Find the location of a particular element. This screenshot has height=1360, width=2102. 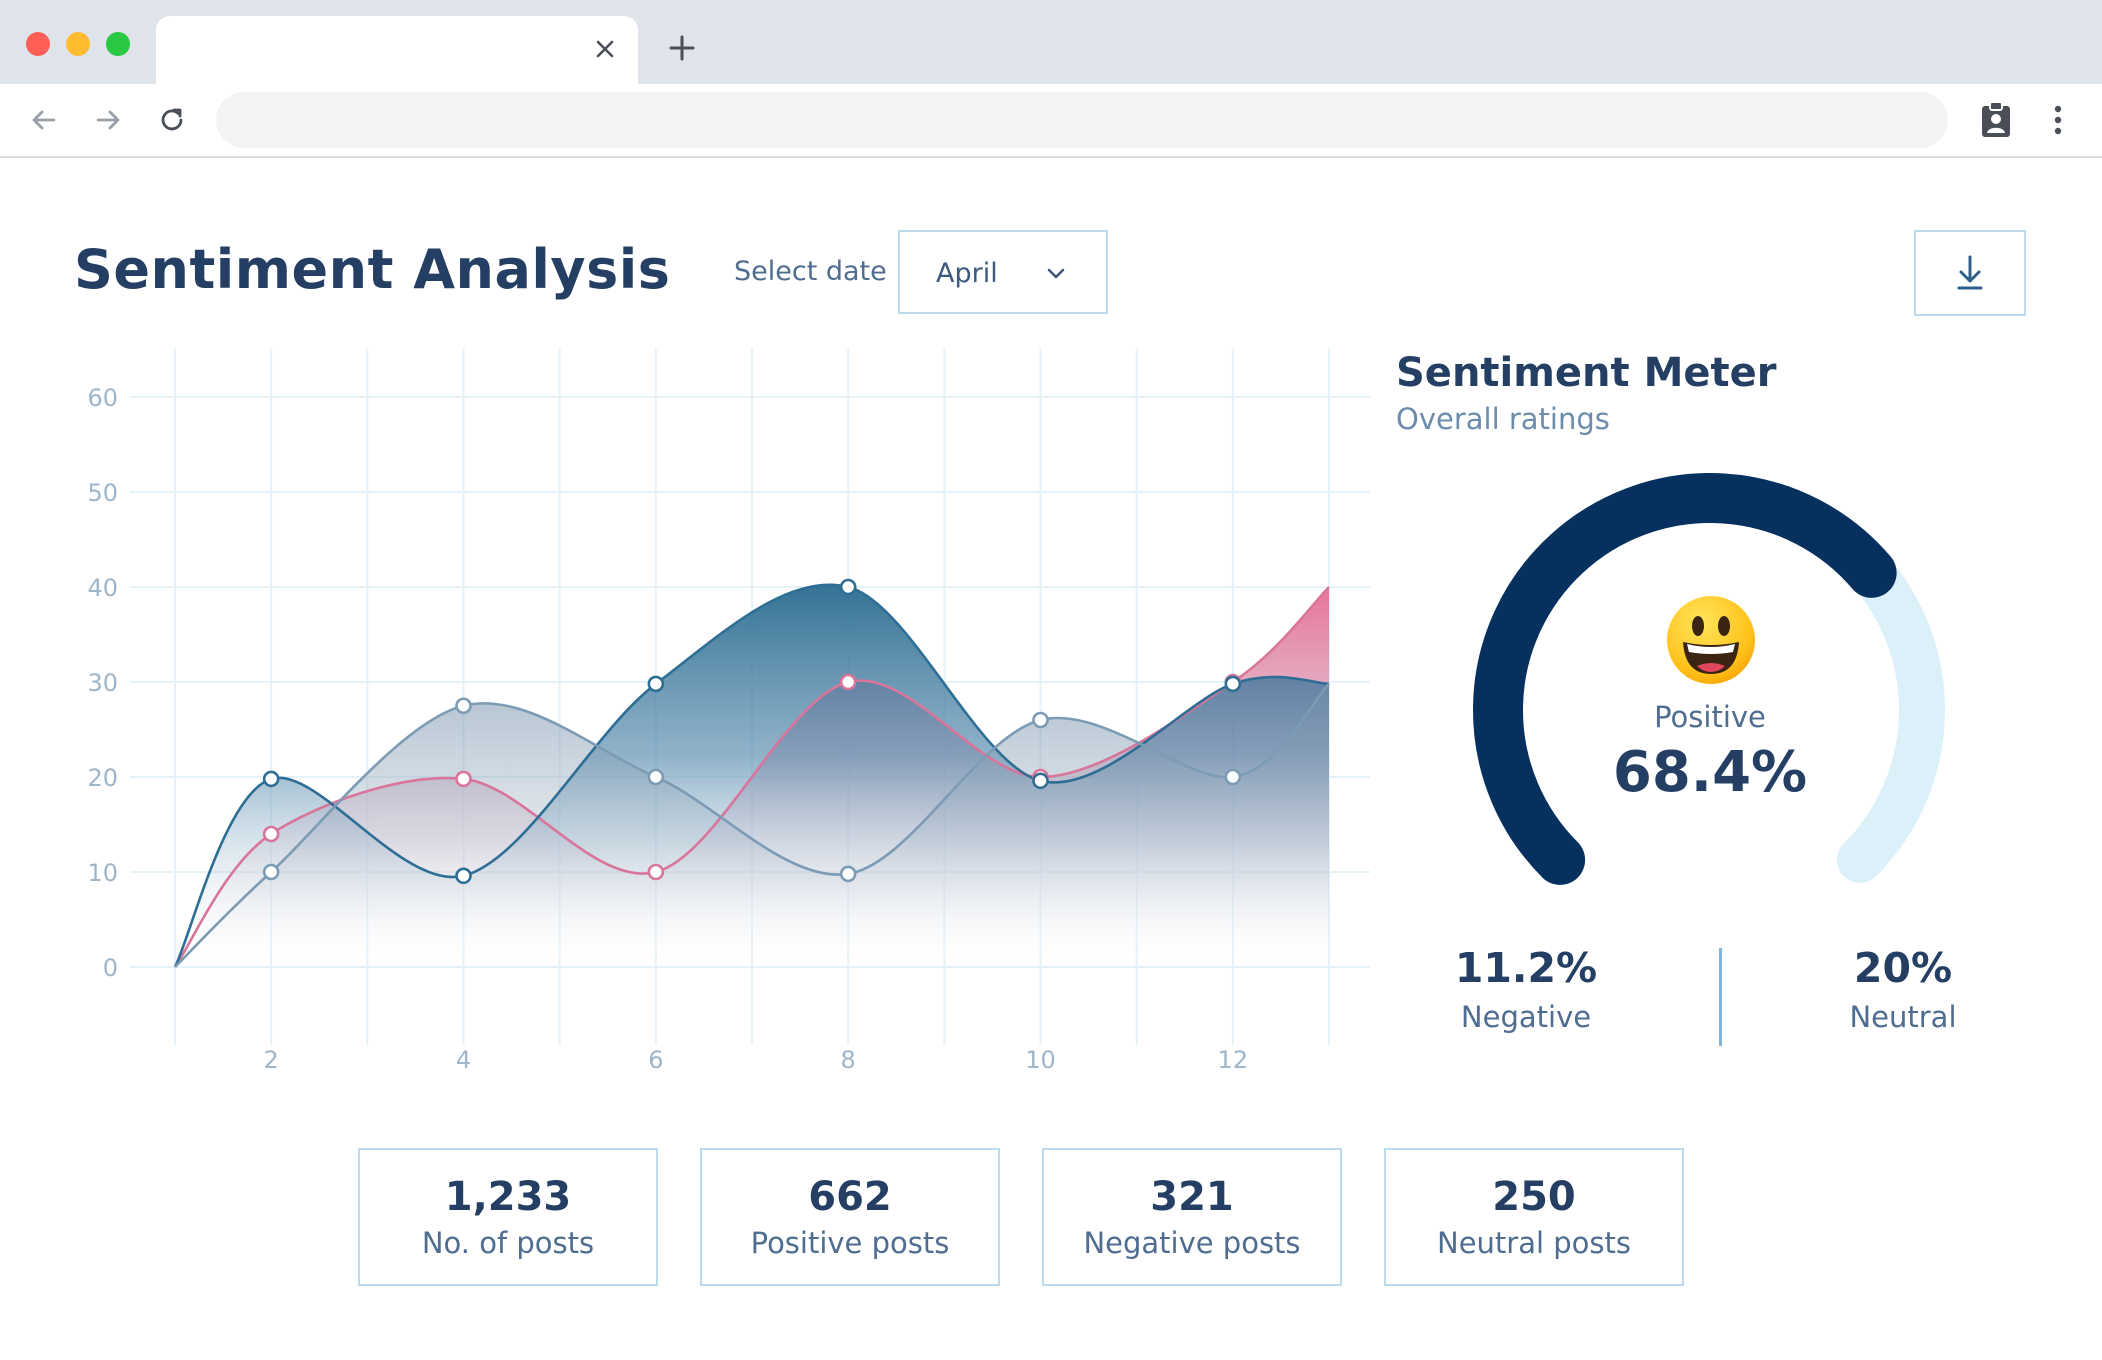

stat-label: No. of posts is located at coordinates (508, 1243).